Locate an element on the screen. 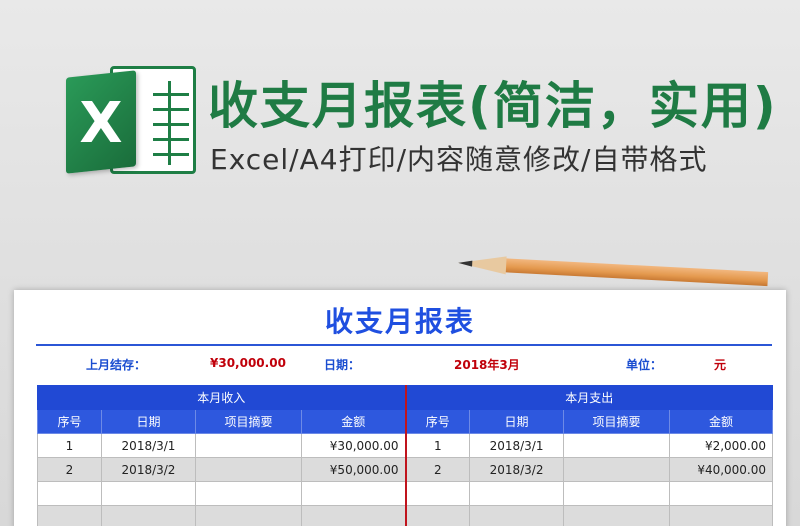  banner-subtitle: Excel/A4打印/内容随意修改/自带格式 is located at coordinates (459, 159).